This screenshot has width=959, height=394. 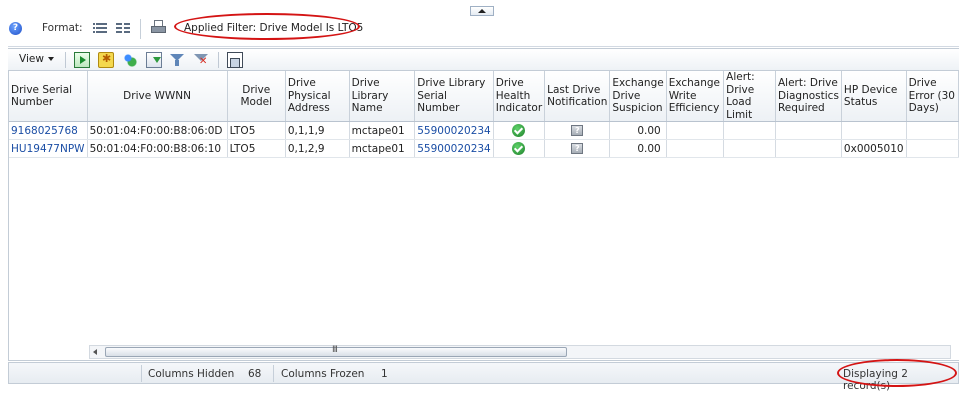 I want to click on cell-physical-address: 0,1,2,9, so click(x=317, y=148).